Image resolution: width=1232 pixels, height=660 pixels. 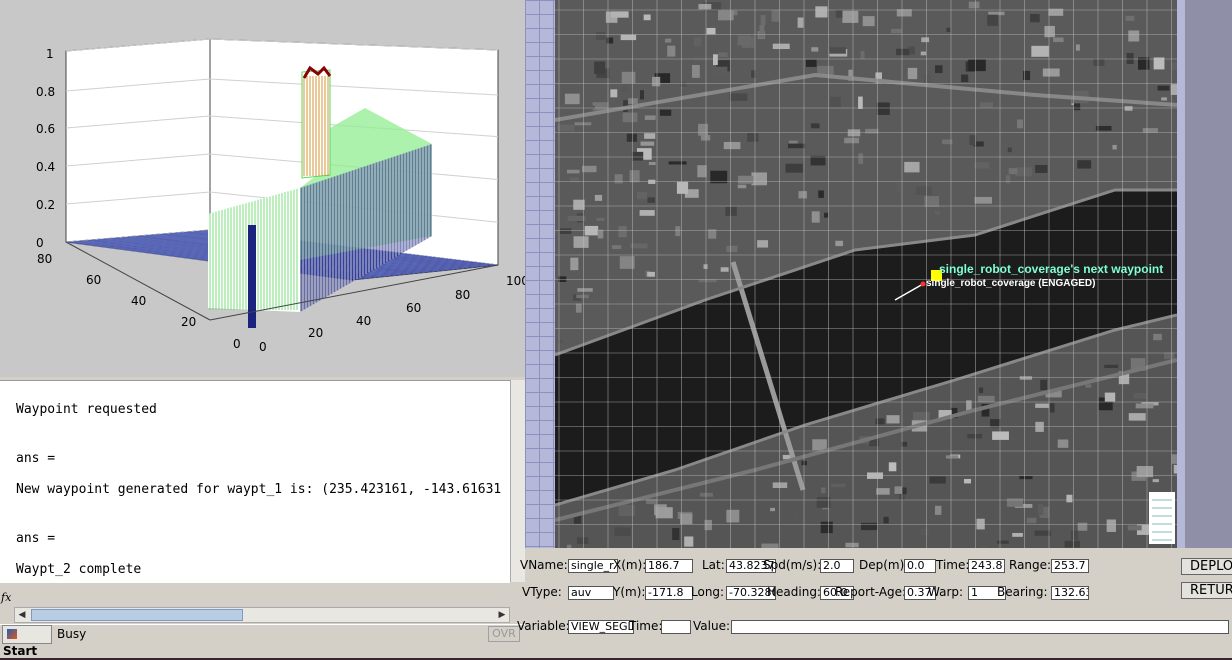 What do you see at coordinates (45, 148) in the screenshot?
I see `z-axis-ticks: 0 0.2 0.4 0.6 0.8 1` at bounding box center [45, 148].